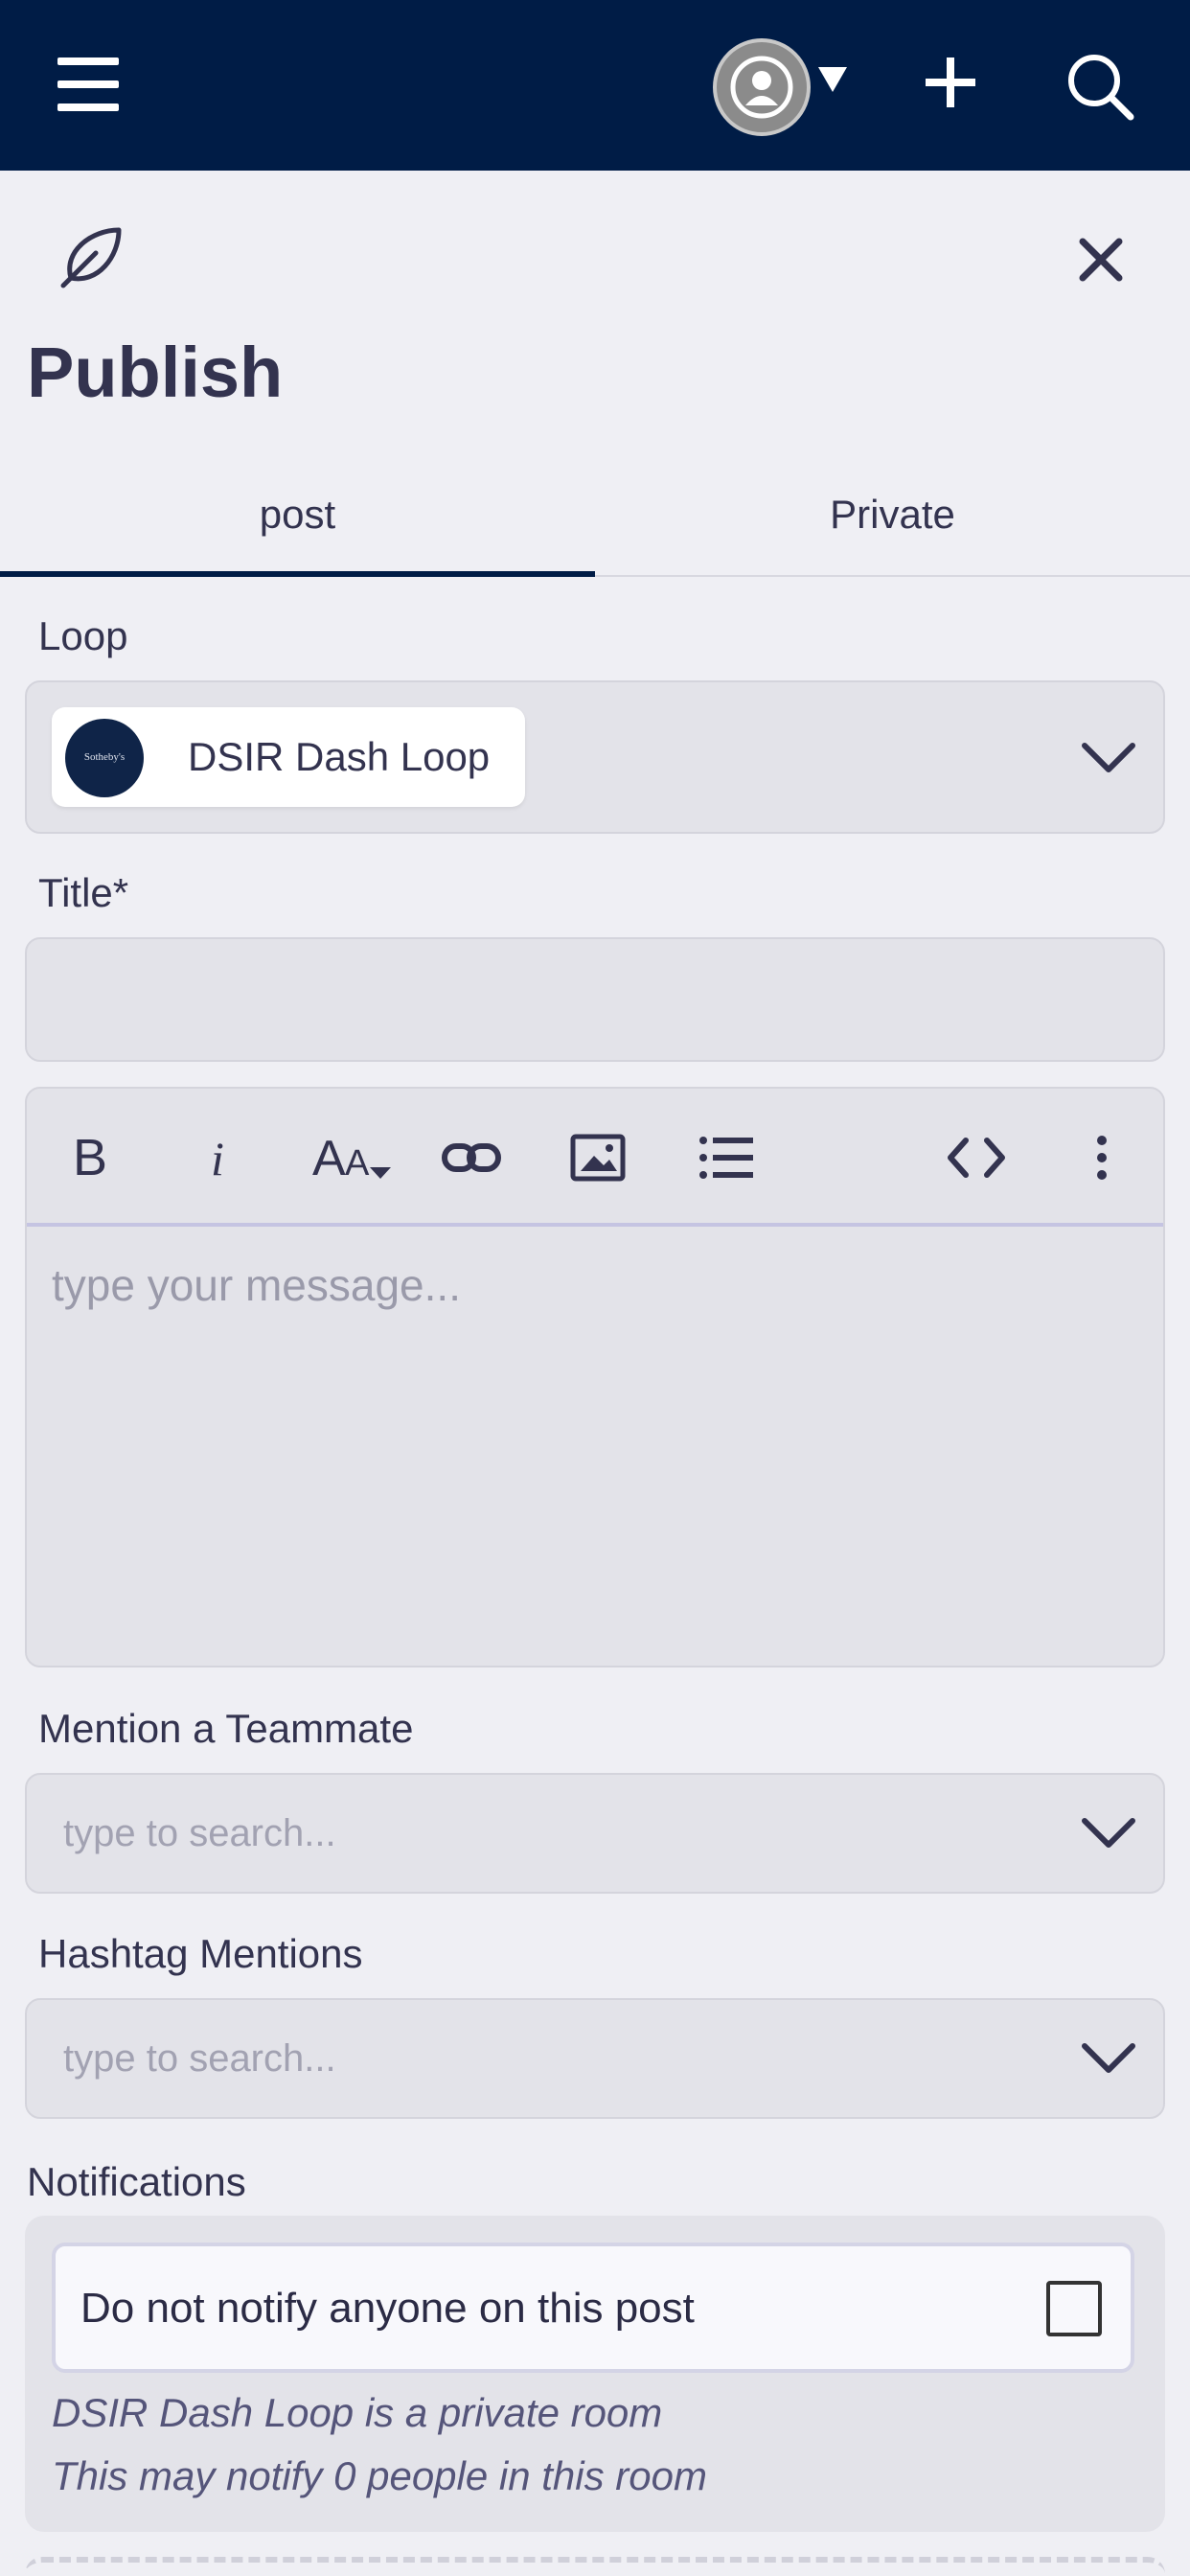 The image size is (1190, 2576). I want to click on bold-icon: B, so click(92, 1157).